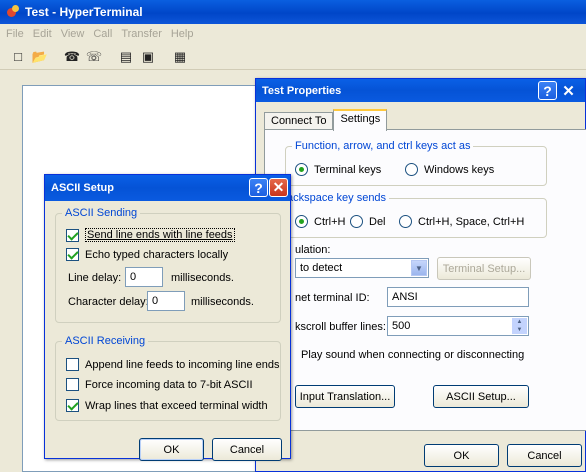 The width and height of the screenshot is (586, 472). I want to click on wrap-lines-checkbox: Wrap lines that exceed terminal width, so click(167, 405).